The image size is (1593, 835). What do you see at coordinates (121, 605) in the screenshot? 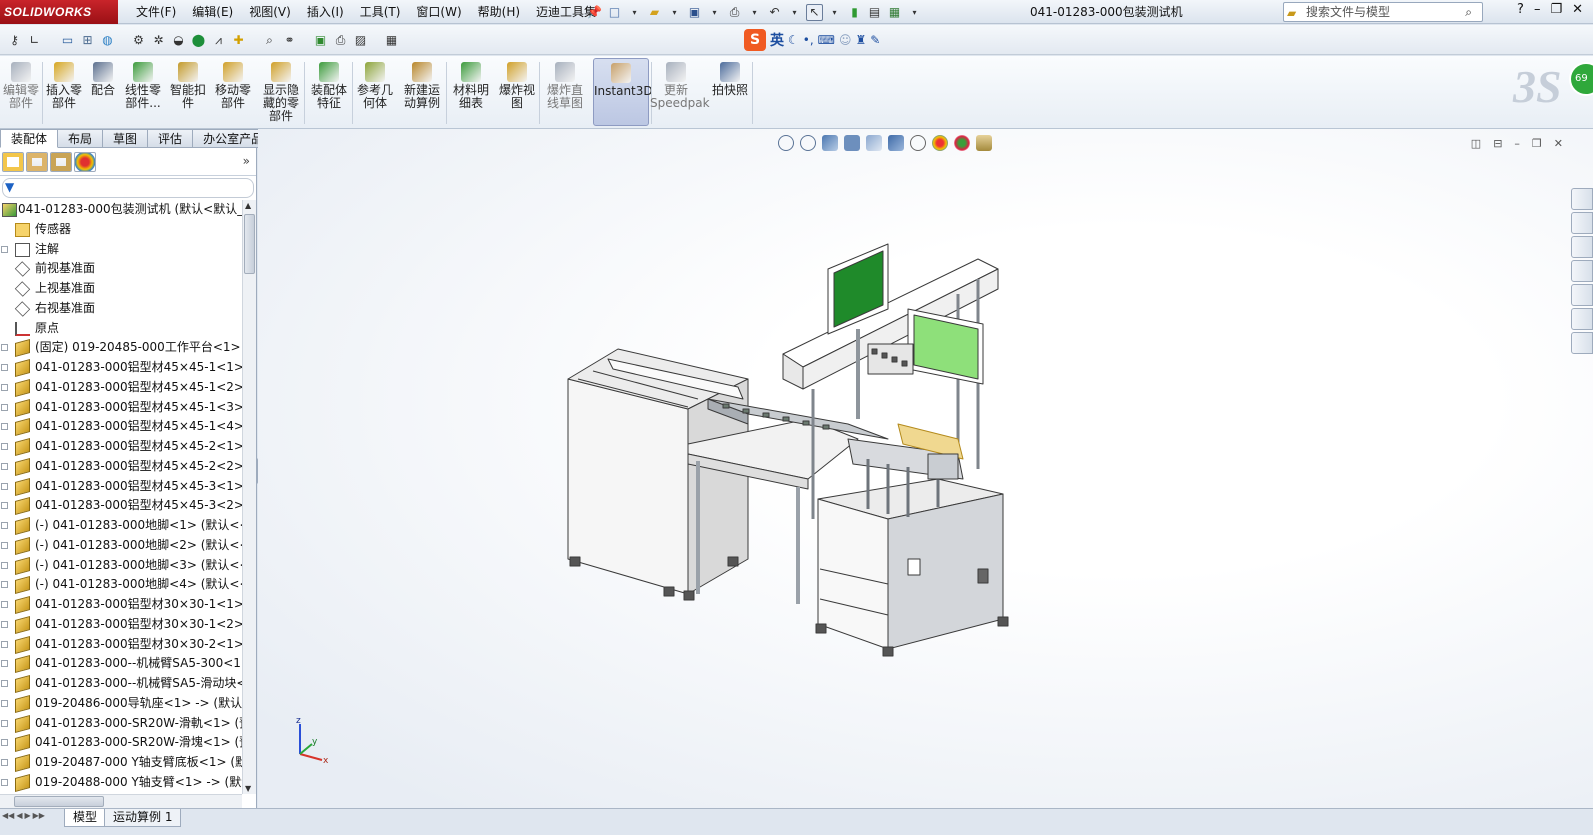
I see `tree-item: 041-01283-000铝型材30×30-1<1> (默` at bounding box center [121, 605].